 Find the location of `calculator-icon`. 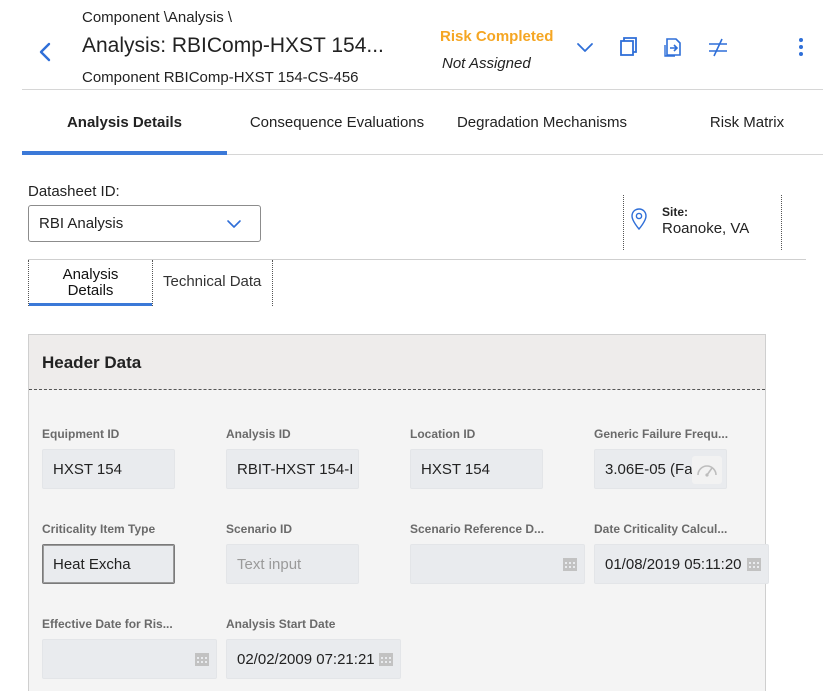

calculator-icon is located at coordinates (707, 470).